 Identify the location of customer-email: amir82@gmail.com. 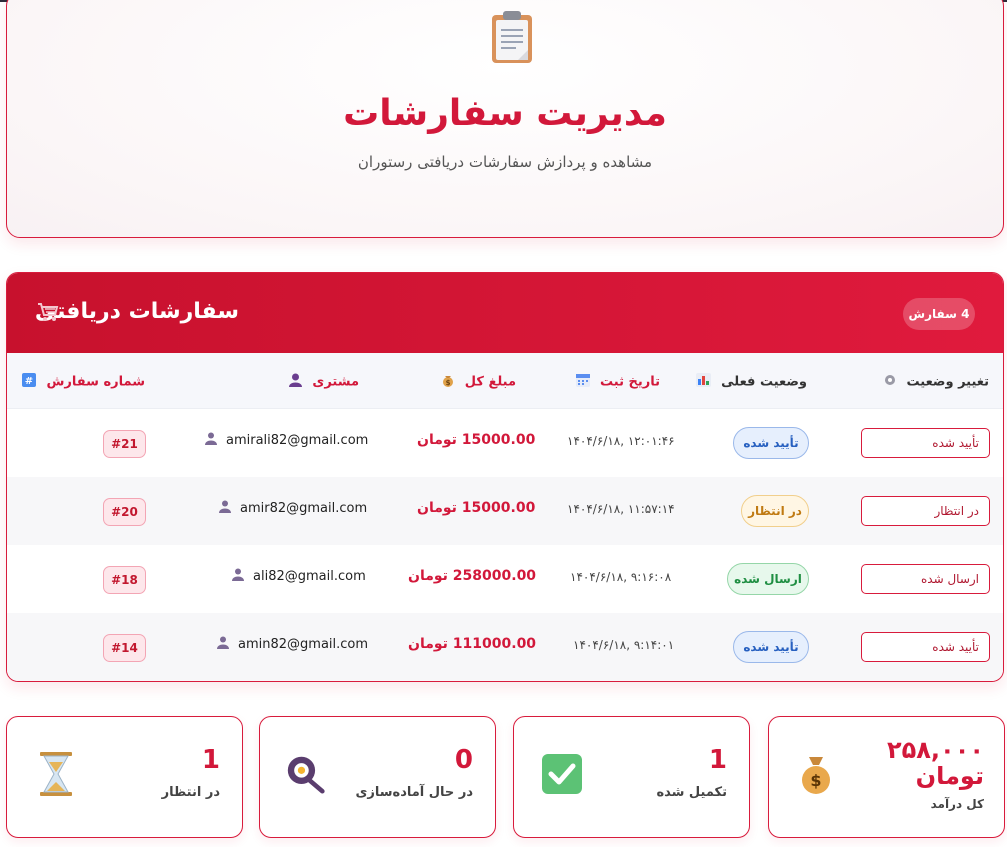
(304, 508).